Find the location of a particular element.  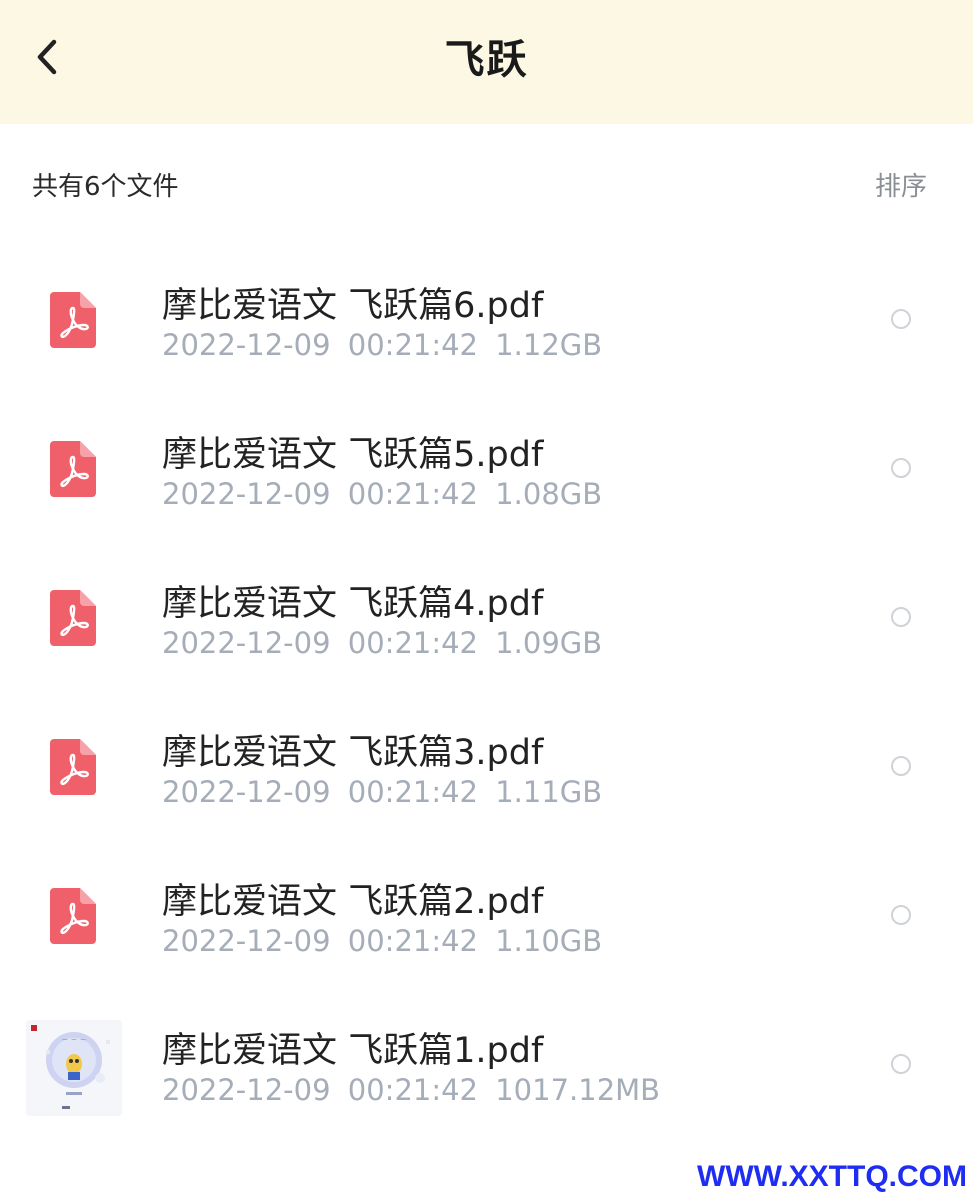

file-size: 1.11GB is located at coordinates (549, 792).